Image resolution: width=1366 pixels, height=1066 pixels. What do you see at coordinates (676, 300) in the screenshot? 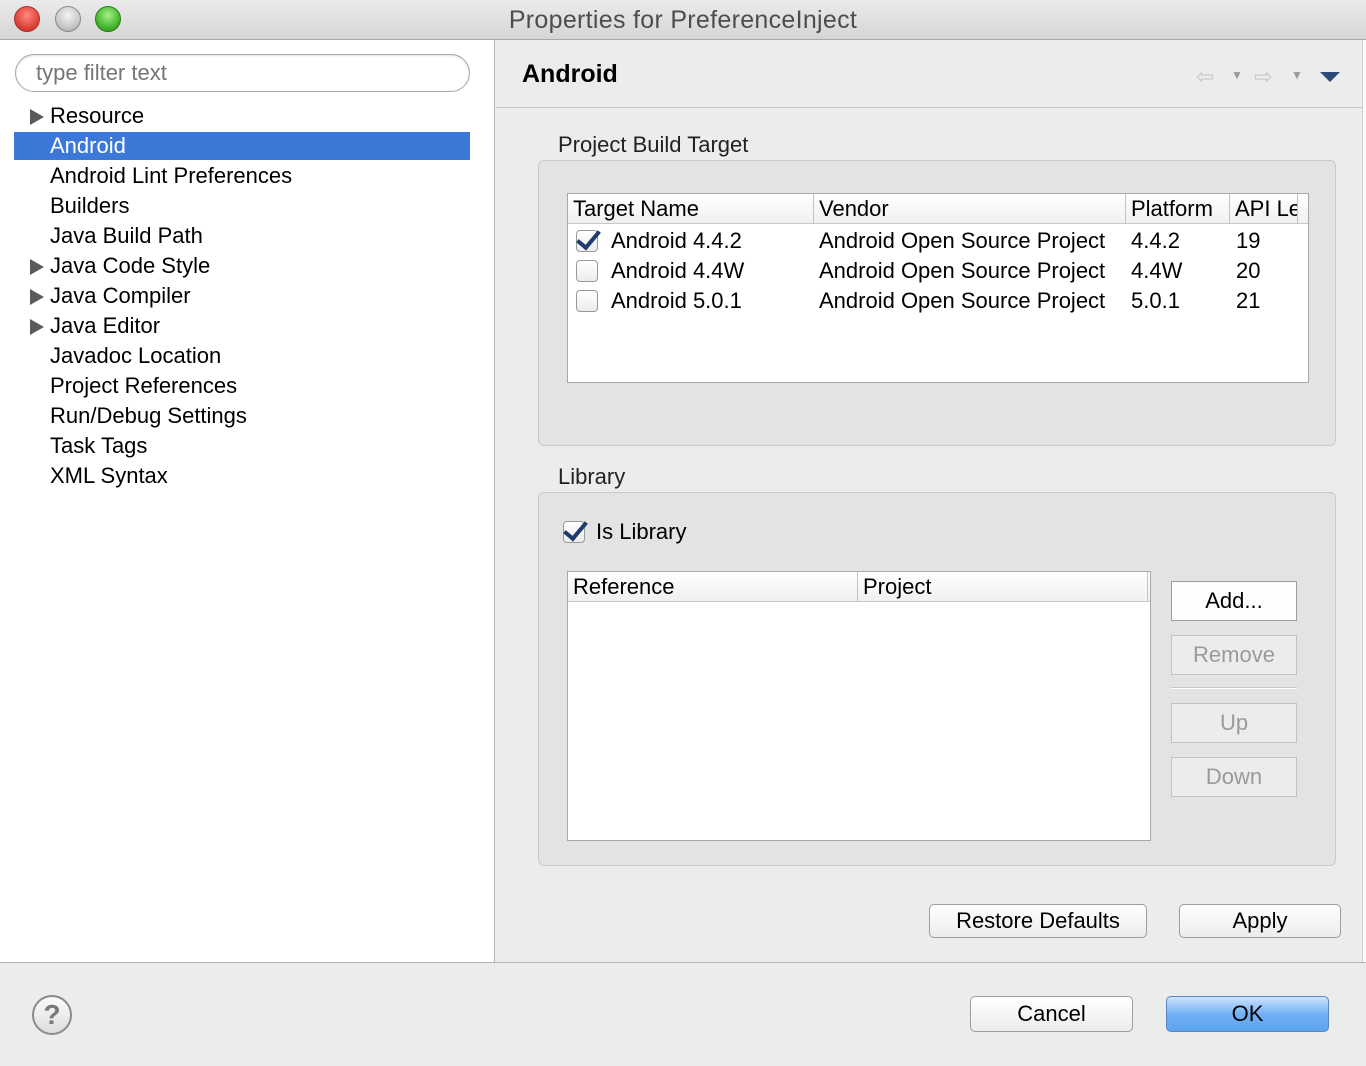
I see `target-name-cell: Android 5.0.1` at bounding box center [676, 300].